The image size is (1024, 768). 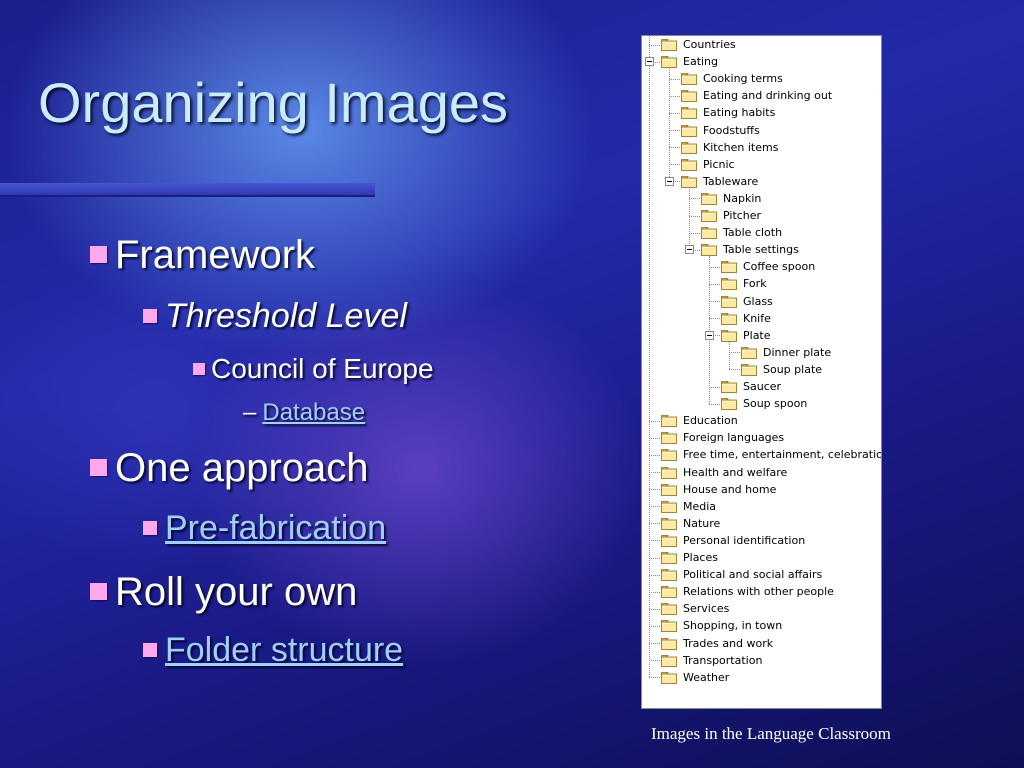 I want to click on tree-folder-label: Glass, so click(x=758, y=301).